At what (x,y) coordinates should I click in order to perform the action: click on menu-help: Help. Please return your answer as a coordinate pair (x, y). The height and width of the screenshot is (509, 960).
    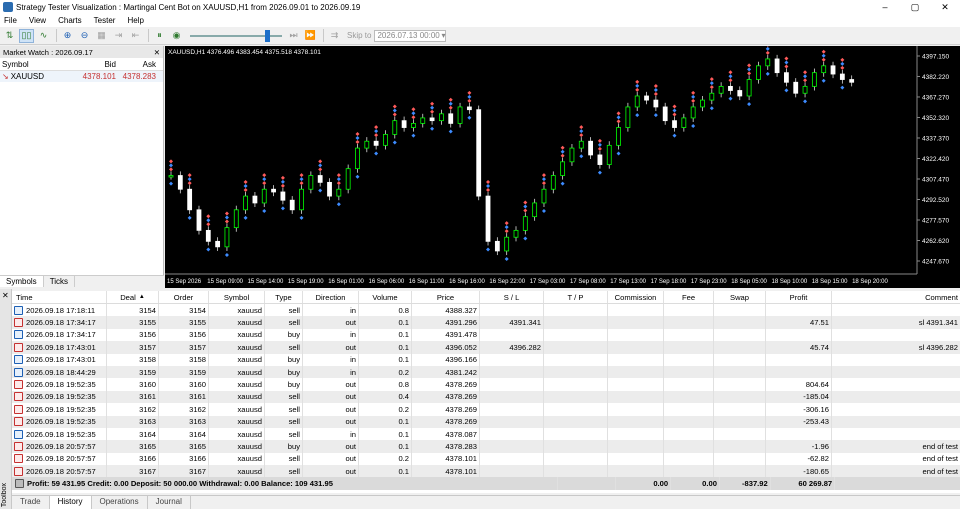
    Looking at the image, I should click on (135, 20).